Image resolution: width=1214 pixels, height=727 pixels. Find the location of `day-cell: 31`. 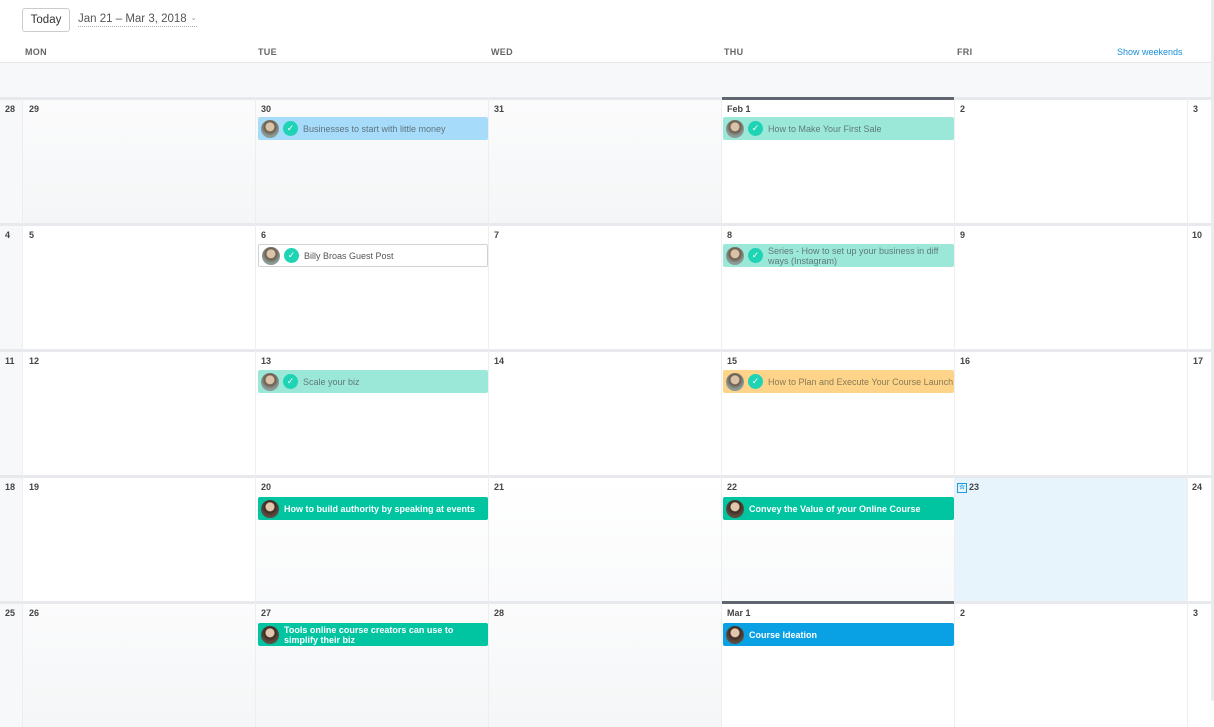

day-cell: 31 is located at coordinates (605, 160).